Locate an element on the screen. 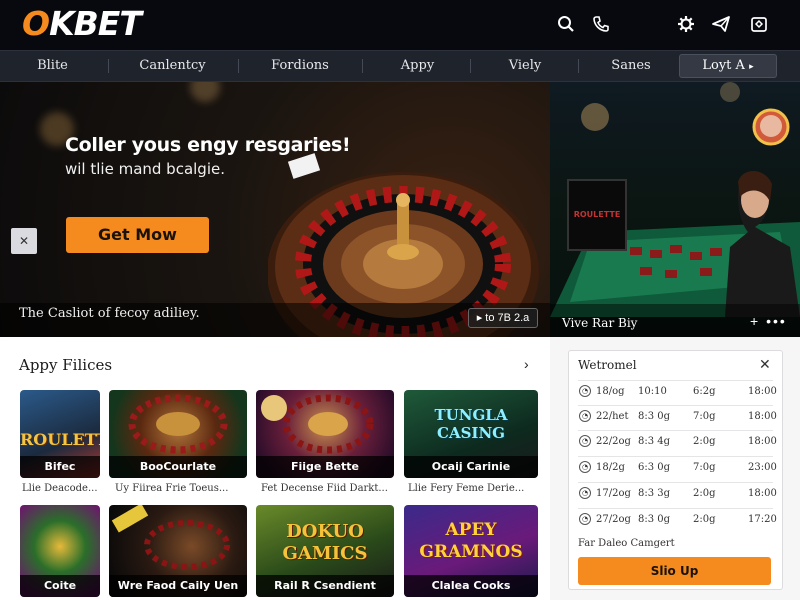 This screenshot has height=600, width=800. game-tile: Fiige Bette is located at coordinates (325, 434).